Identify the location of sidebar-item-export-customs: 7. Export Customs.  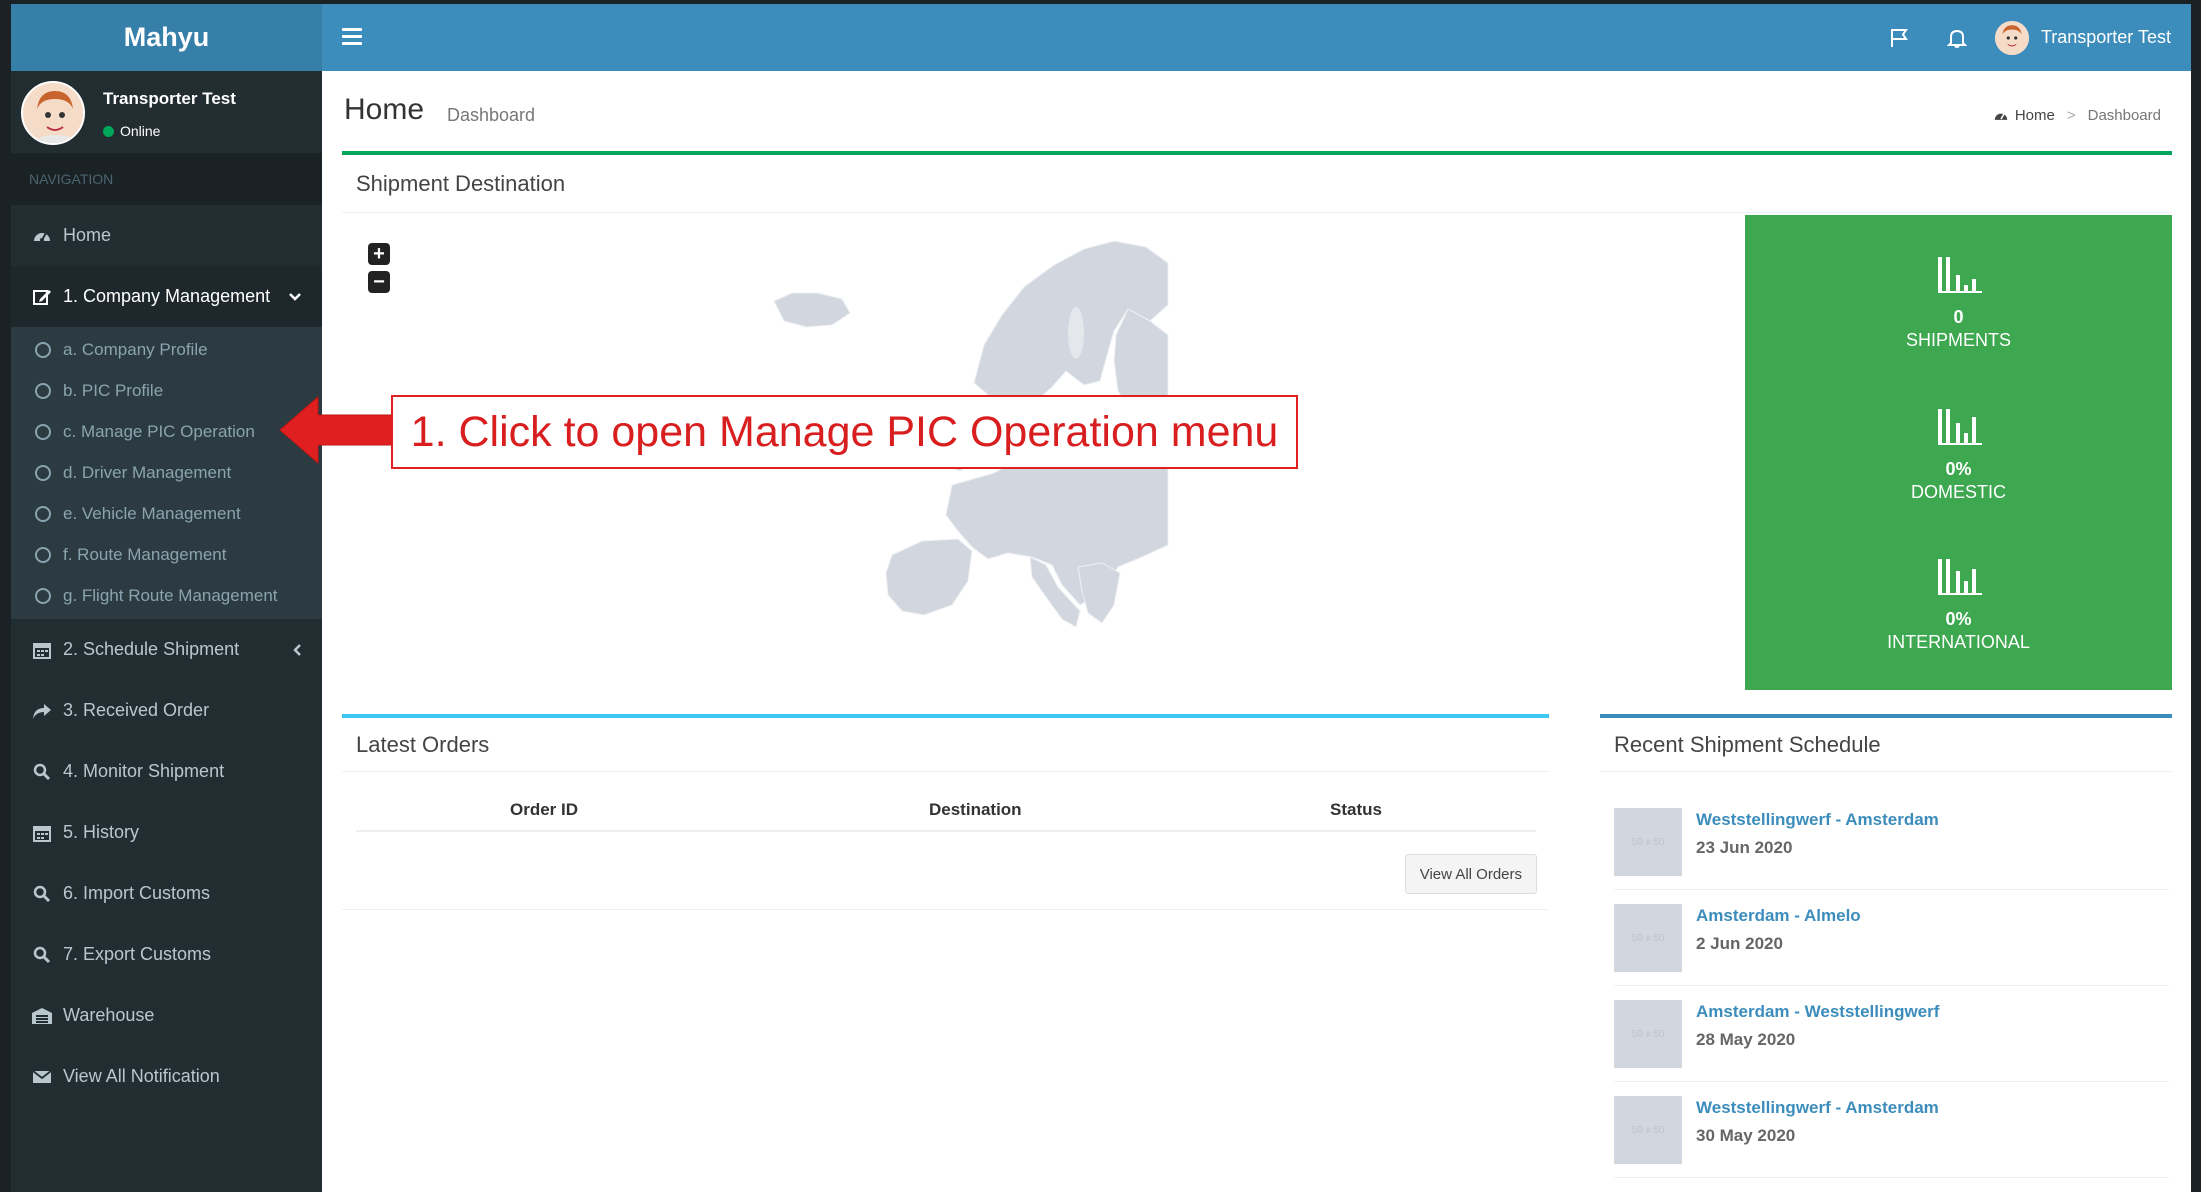
(166, 954).